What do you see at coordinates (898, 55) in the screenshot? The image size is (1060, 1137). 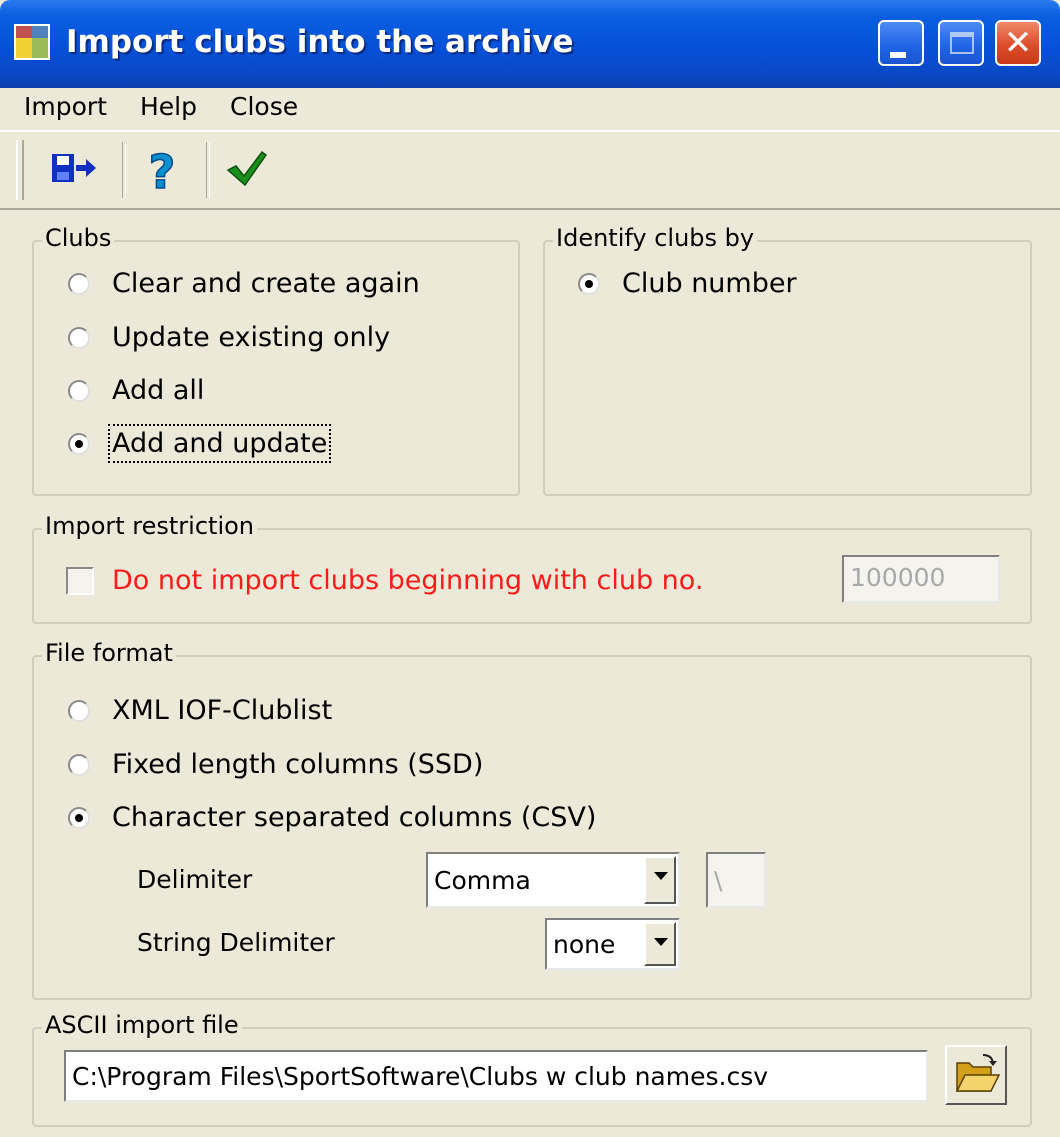 I see `minimize-icon` at bounding box center [898, 55].